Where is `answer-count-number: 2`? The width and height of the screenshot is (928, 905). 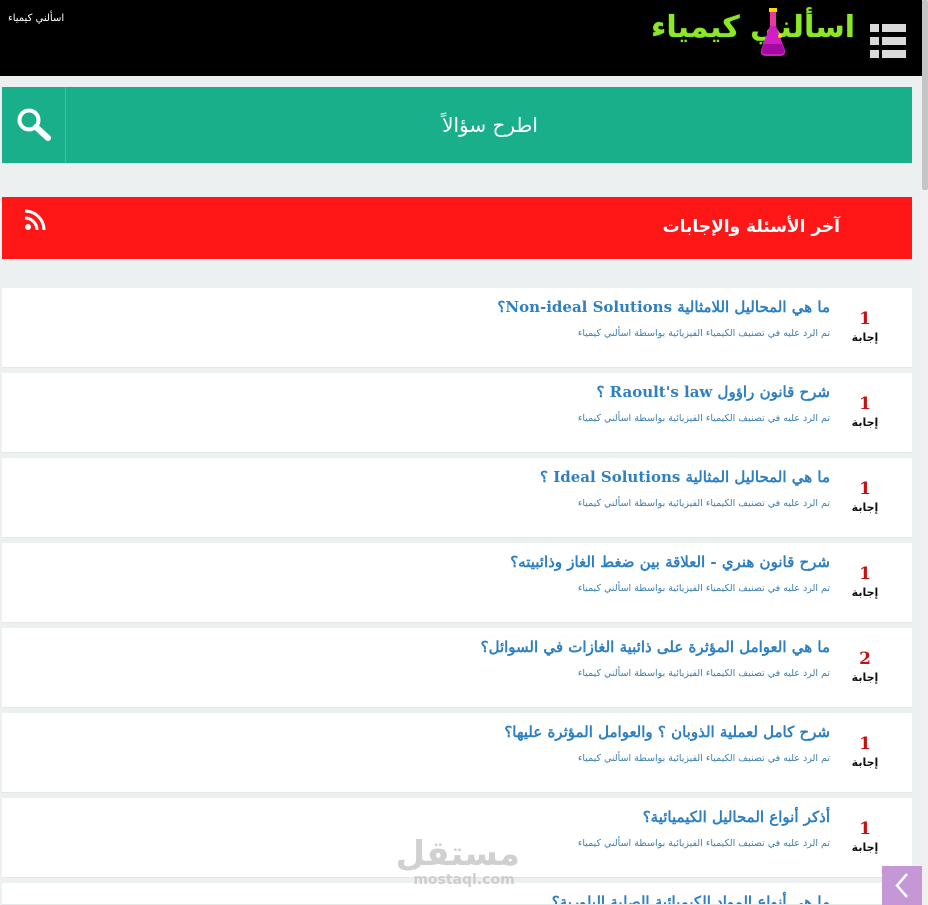
answer-count-number: 2 is located at coordinates (865, 659).